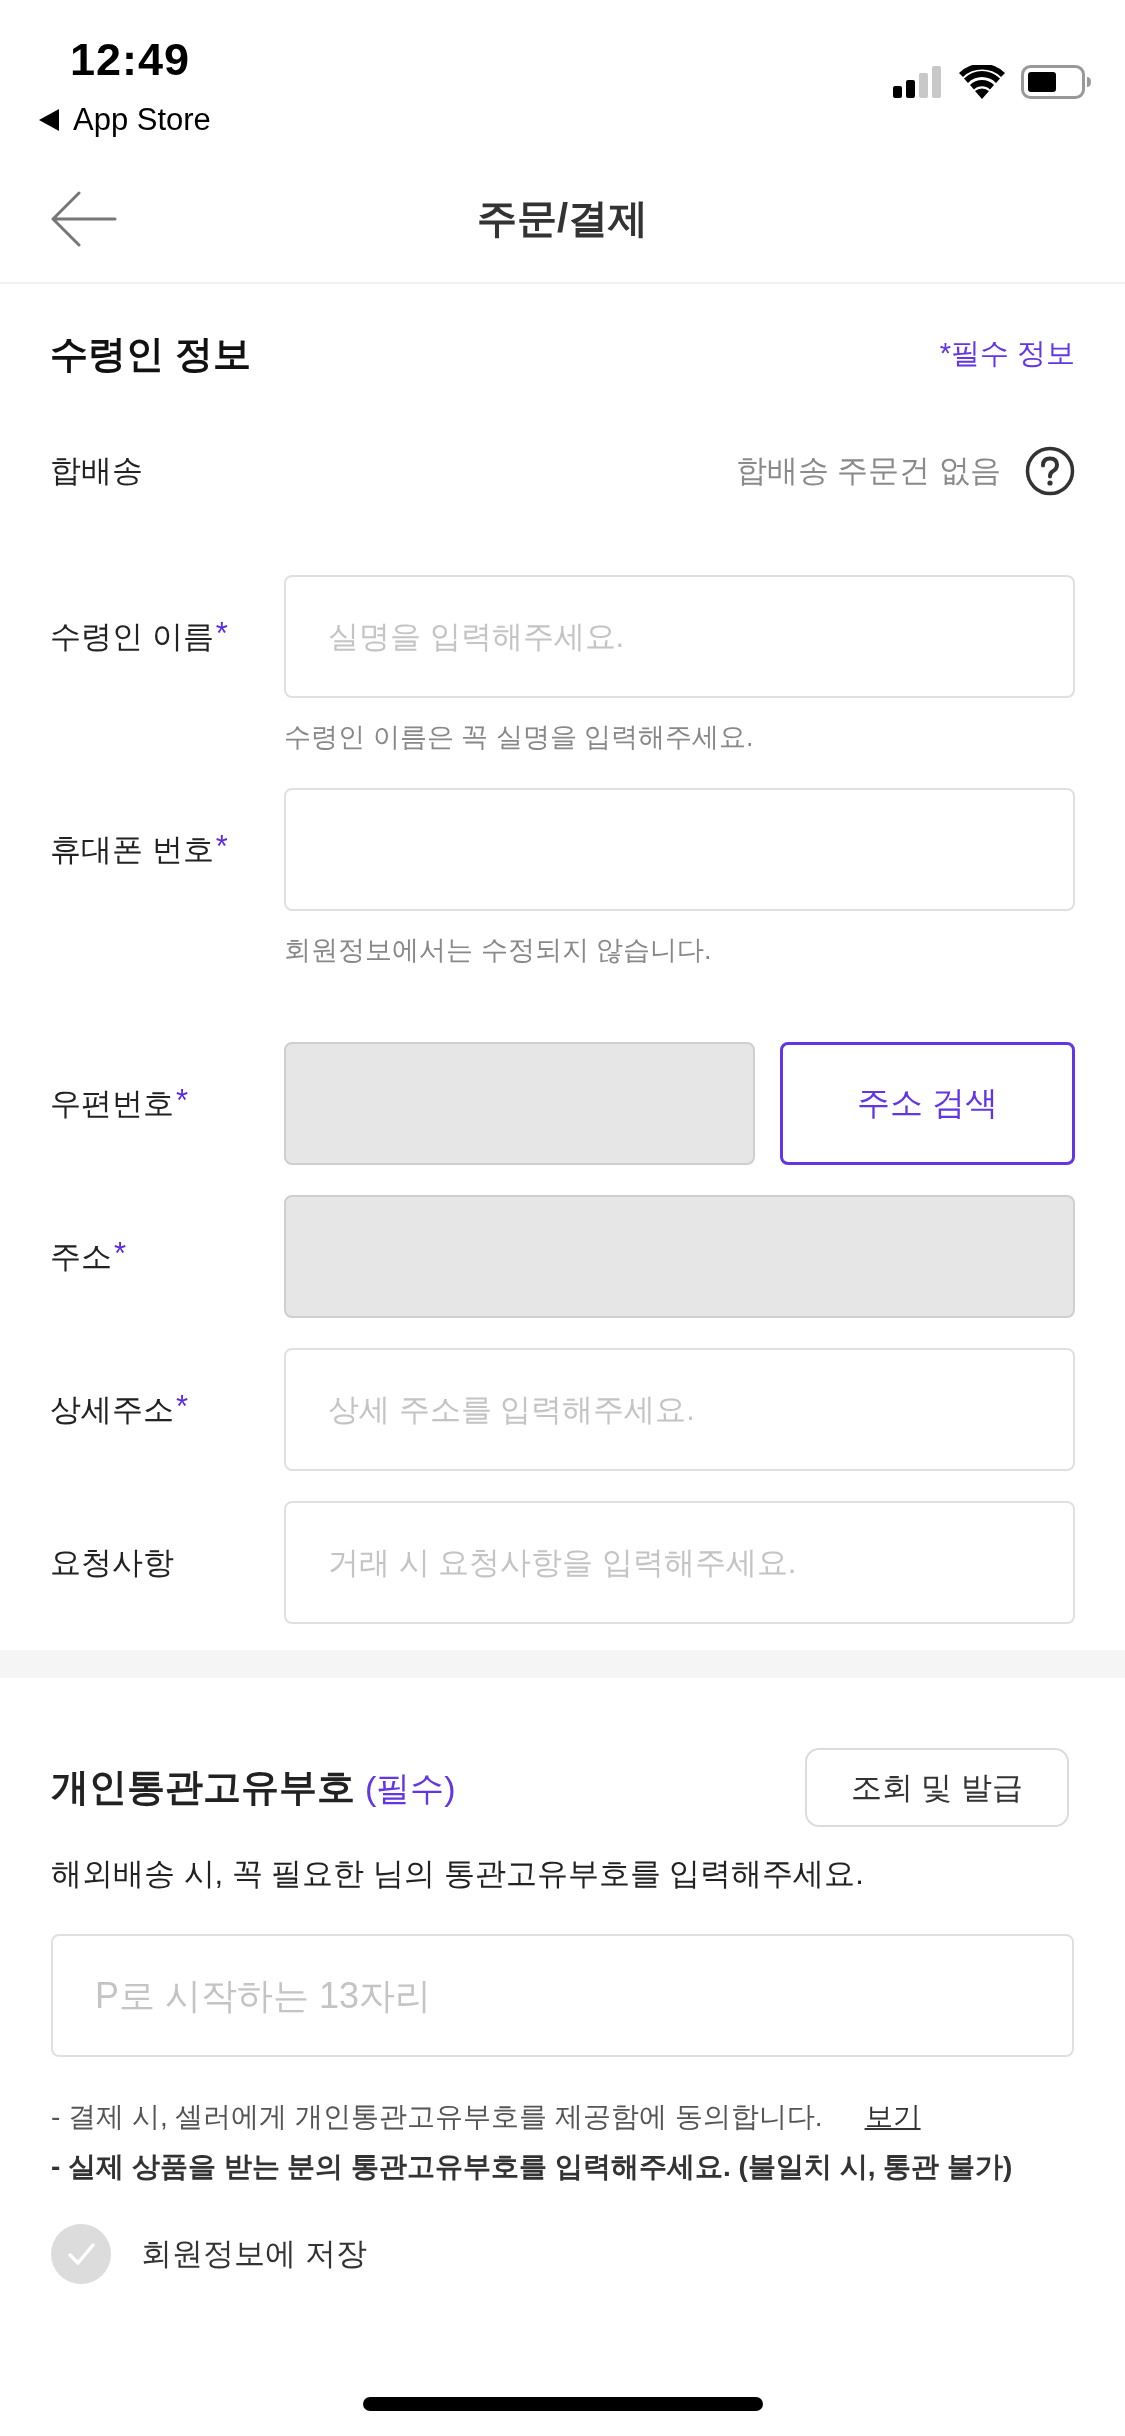 The width and height of the screenshot is (1125, 2436). What do you see at coordinates (1050, 471) in the screenshot?
I see `help-icon` at bounding box center [1050, 471].